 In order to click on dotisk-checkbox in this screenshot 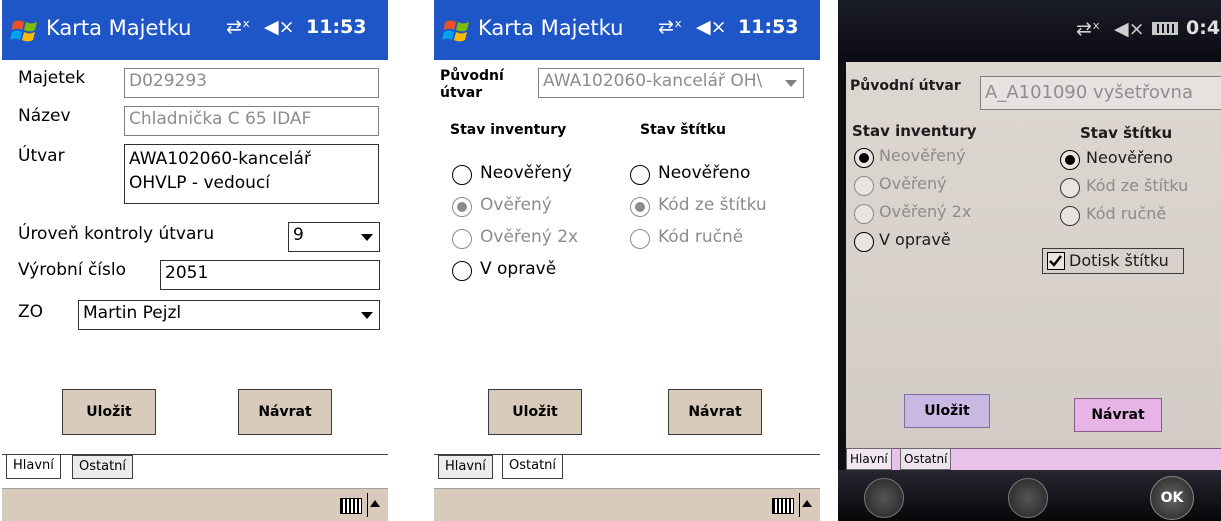, I will do `click(1056, 261)`.